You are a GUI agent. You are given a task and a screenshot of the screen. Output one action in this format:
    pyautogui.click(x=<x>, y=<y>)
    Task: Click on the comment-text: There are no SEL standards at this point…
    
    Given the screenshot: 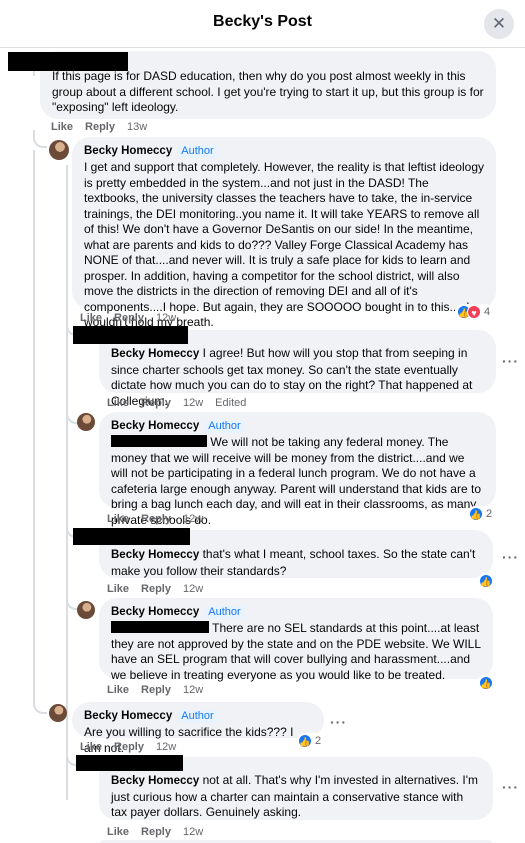 What is the action you would take?
    pyautogui.click(x=296, y=652)
    